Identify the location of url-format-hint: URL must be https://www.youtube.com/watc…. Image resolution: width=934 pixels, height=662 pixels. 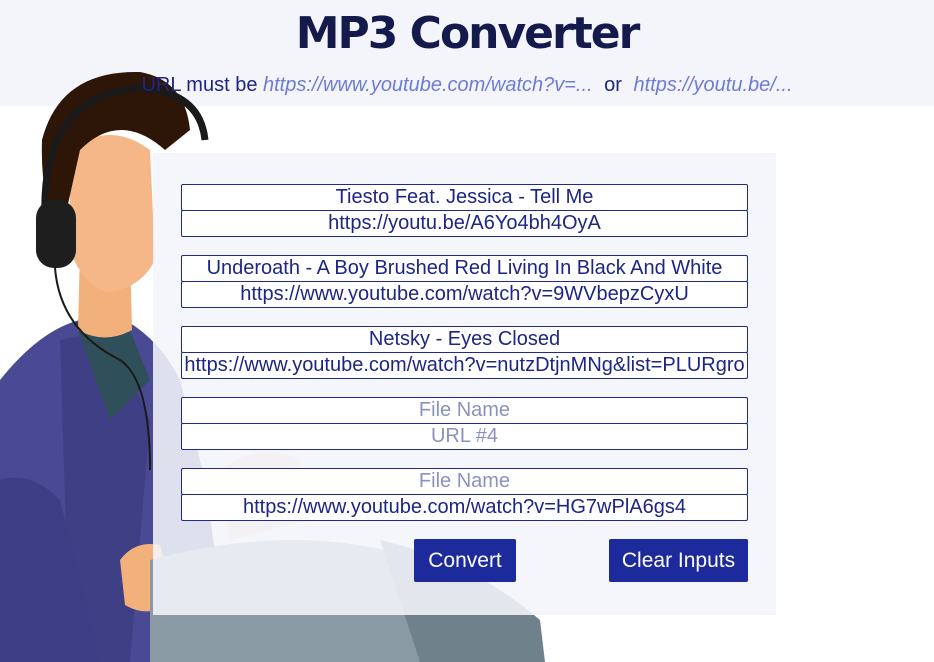
(467, 85).